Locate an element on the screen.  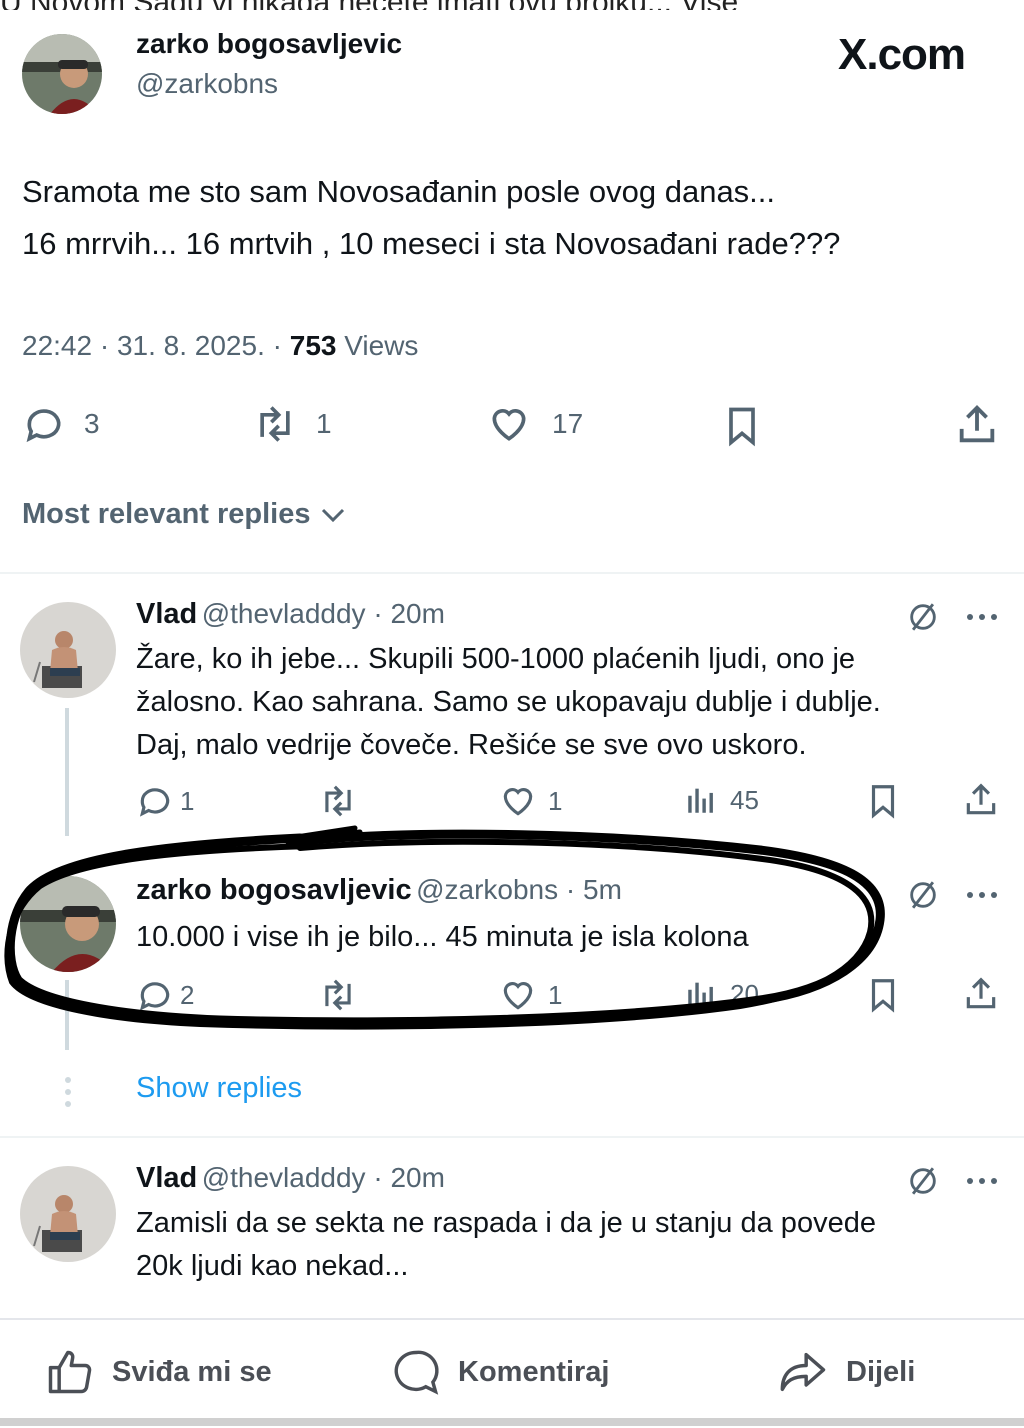
author-name: zarko bogosavljevic is located at coordinates (269, 44).